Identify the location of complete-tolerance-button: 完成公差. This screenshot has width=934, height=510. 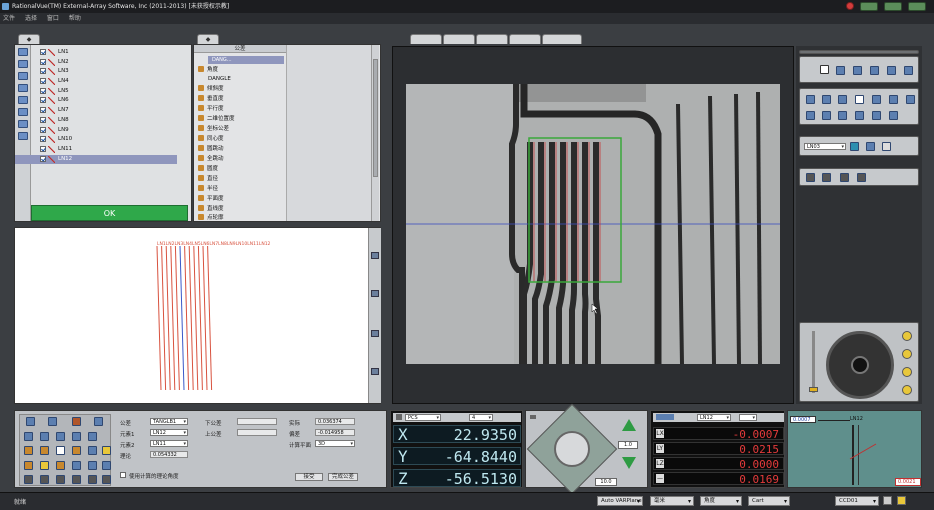
(343, 477).